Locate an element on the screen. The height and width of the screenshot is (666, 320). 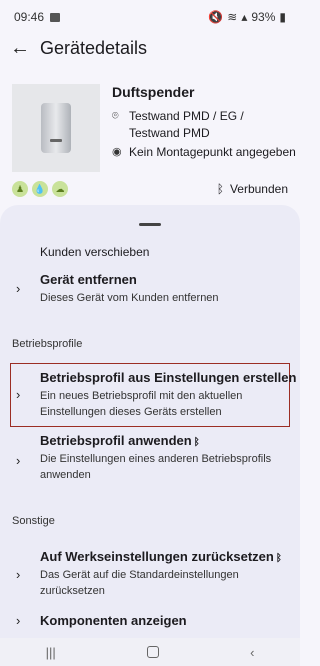
app-bar: ← Gerätedetails is located at coordinates (150, 48).